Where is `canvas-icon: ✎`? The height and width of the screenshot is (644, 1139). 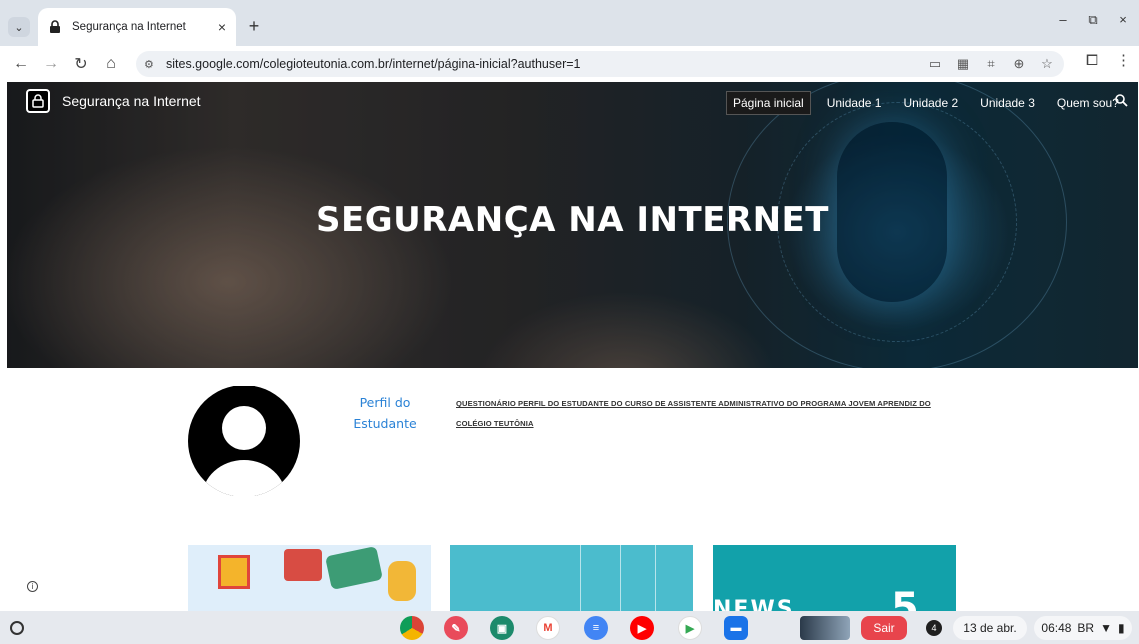 canvas-icon: ✎ is located at coordinates (456, 628).